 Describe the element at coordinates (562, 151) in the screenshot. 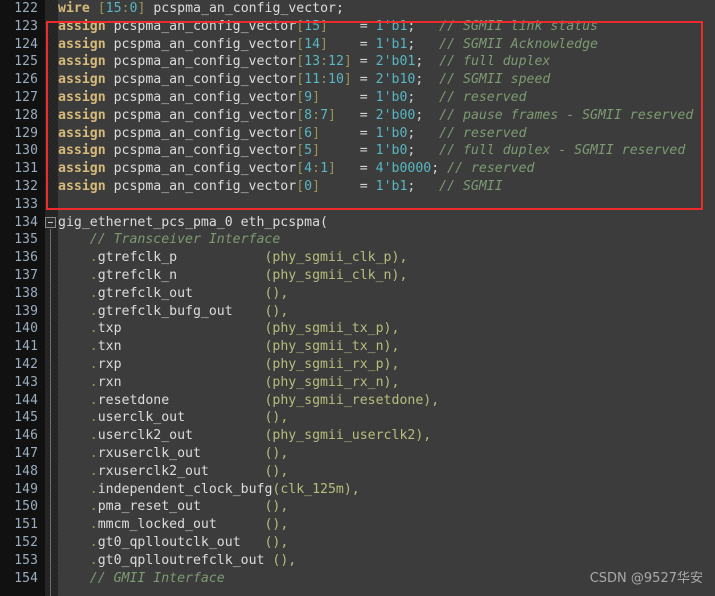

I see `token-cmt: // full duplex - SGMII reserved` at that location.